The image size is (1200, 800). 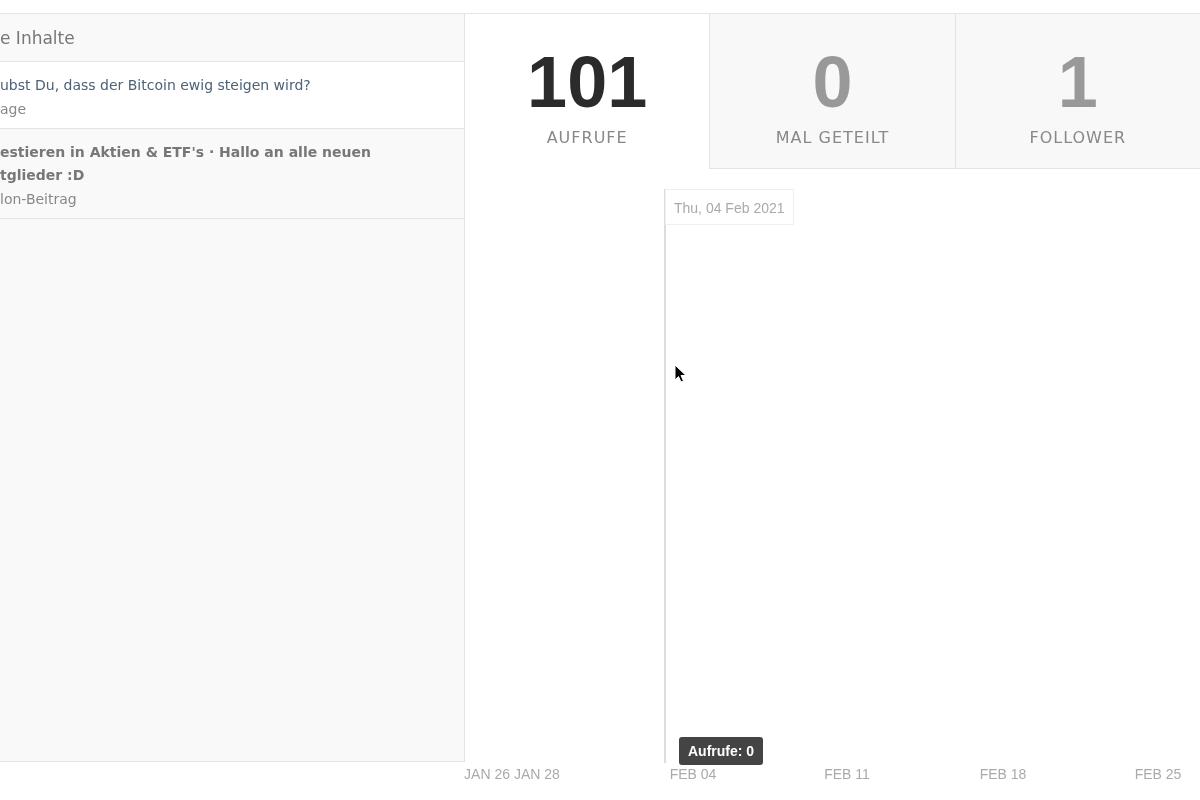 I want to click on content-item: ubst Du, dass der Bitcoin ewig steigen wird? age, so click(x=232, y=95).